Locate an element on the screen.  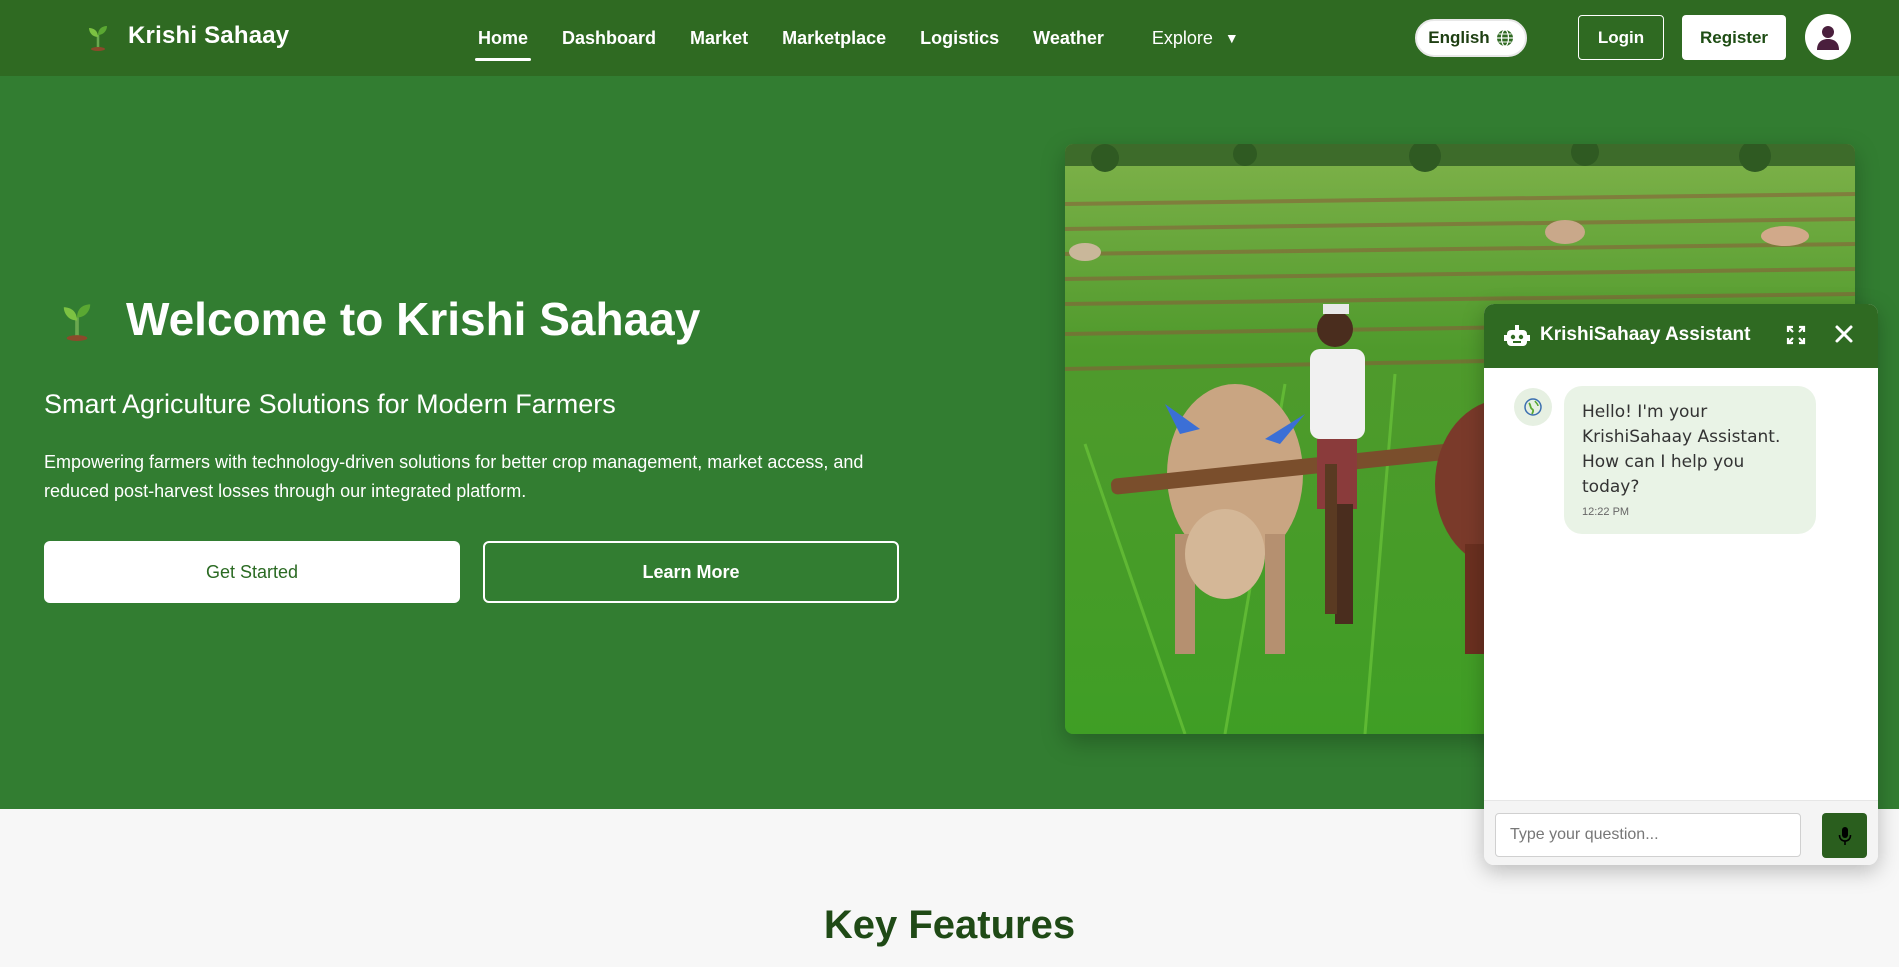
login-button: Login is located at coordinates (1621, 37).